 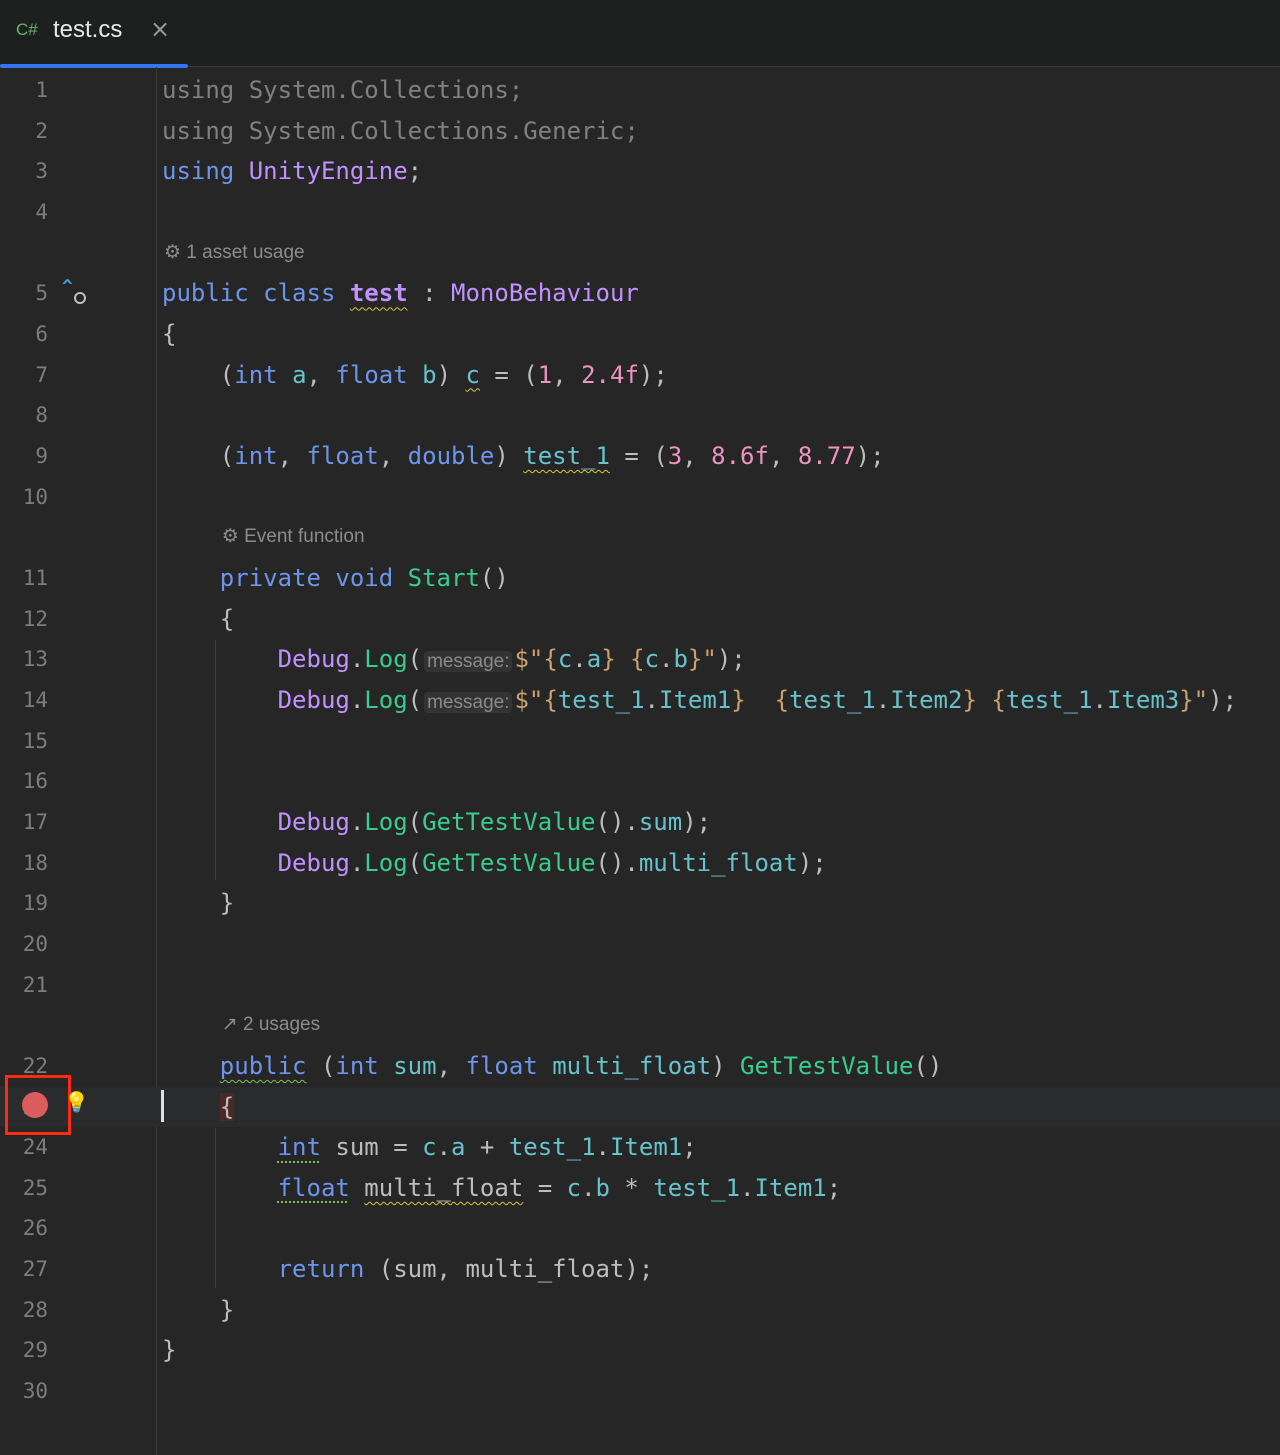 I want to click on line-number: 8, so click(x=24, y=415).